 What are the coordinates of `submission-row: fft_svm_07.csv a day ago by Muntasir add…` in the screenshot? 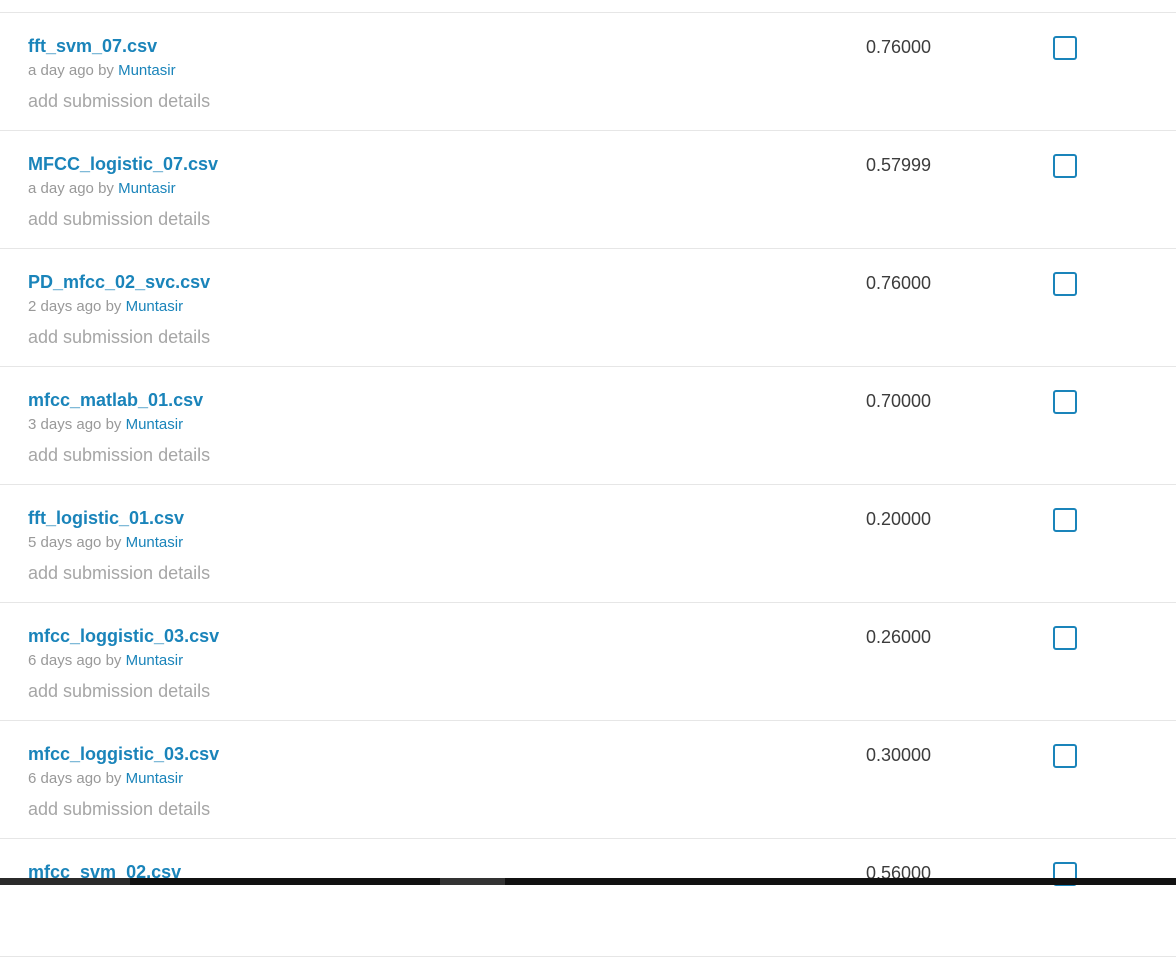 It's located at (588, 72).